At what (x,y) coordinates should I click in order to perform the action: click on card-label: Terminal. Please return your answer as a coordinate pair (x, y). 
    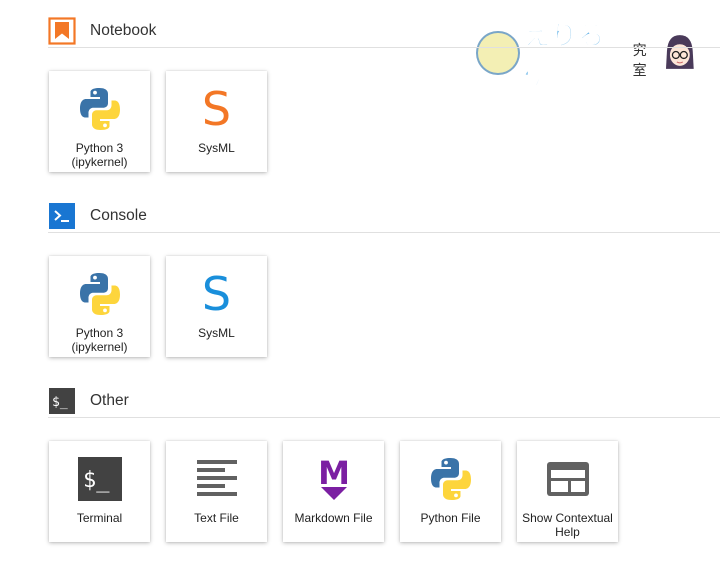
    Looking at the image, I should click on (99, 518).